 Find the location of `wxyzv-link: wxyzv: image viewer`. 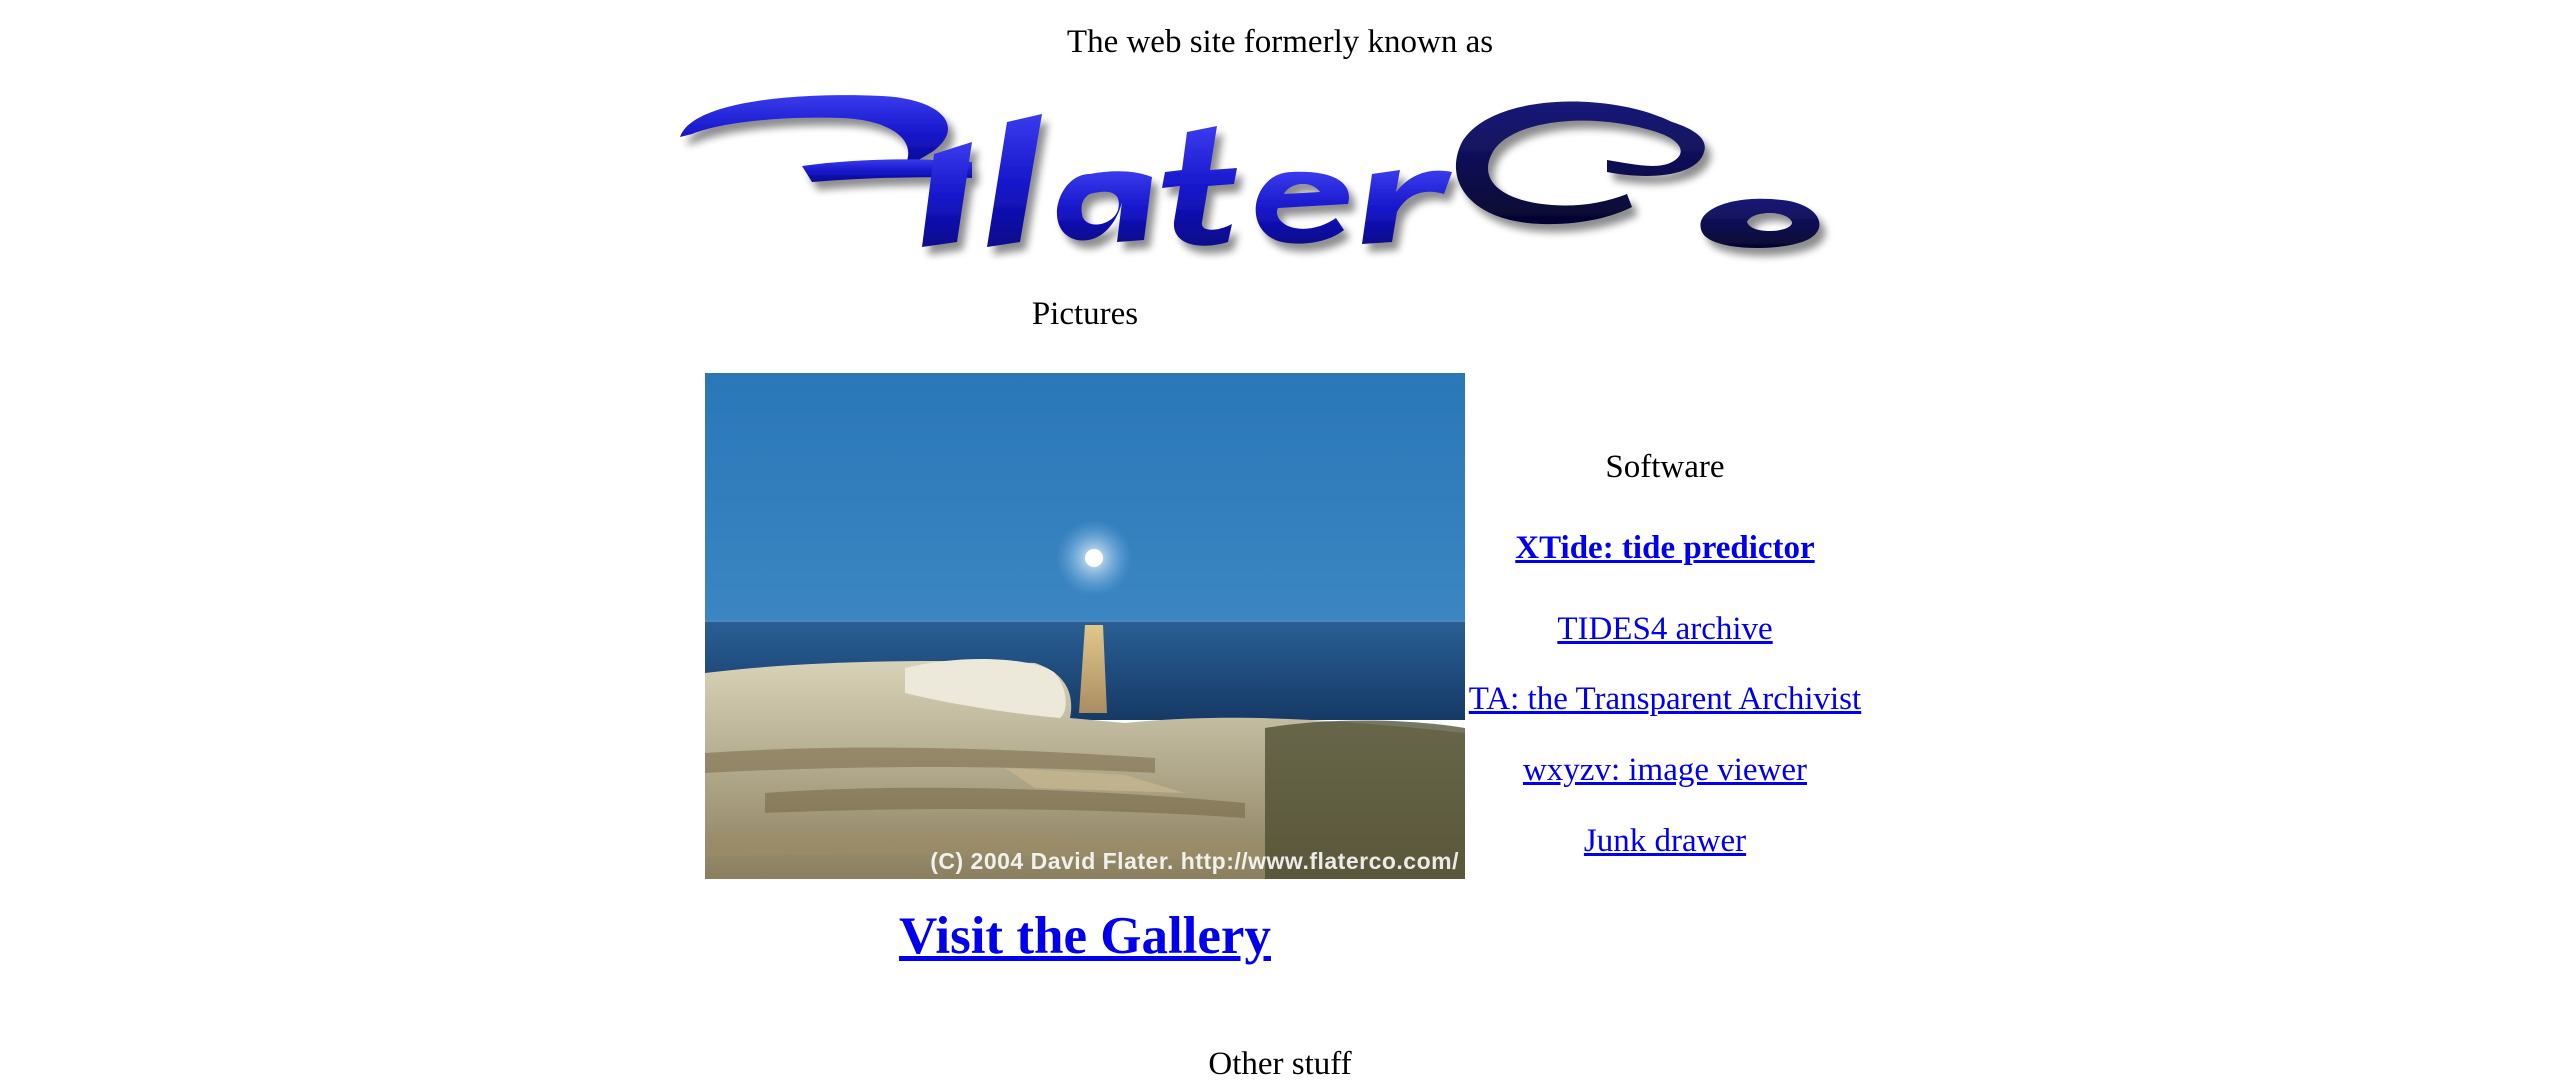

wxyzv-link: wxyzv: image viewer is located at coordinates (1665, 770).